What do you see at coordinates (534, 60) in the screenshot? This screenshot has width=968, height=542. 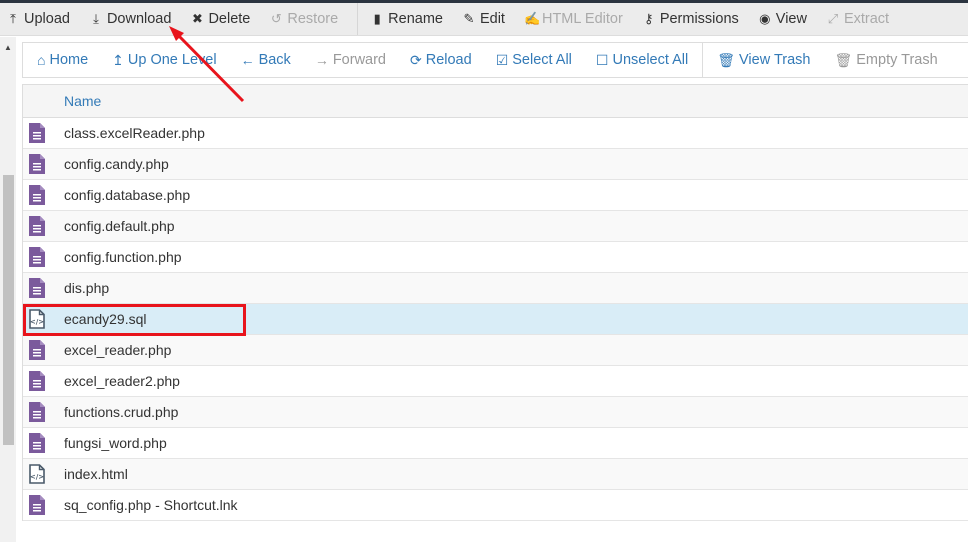 I see `select-all-button: ☑ Select All` at bounding box center [534, 60].